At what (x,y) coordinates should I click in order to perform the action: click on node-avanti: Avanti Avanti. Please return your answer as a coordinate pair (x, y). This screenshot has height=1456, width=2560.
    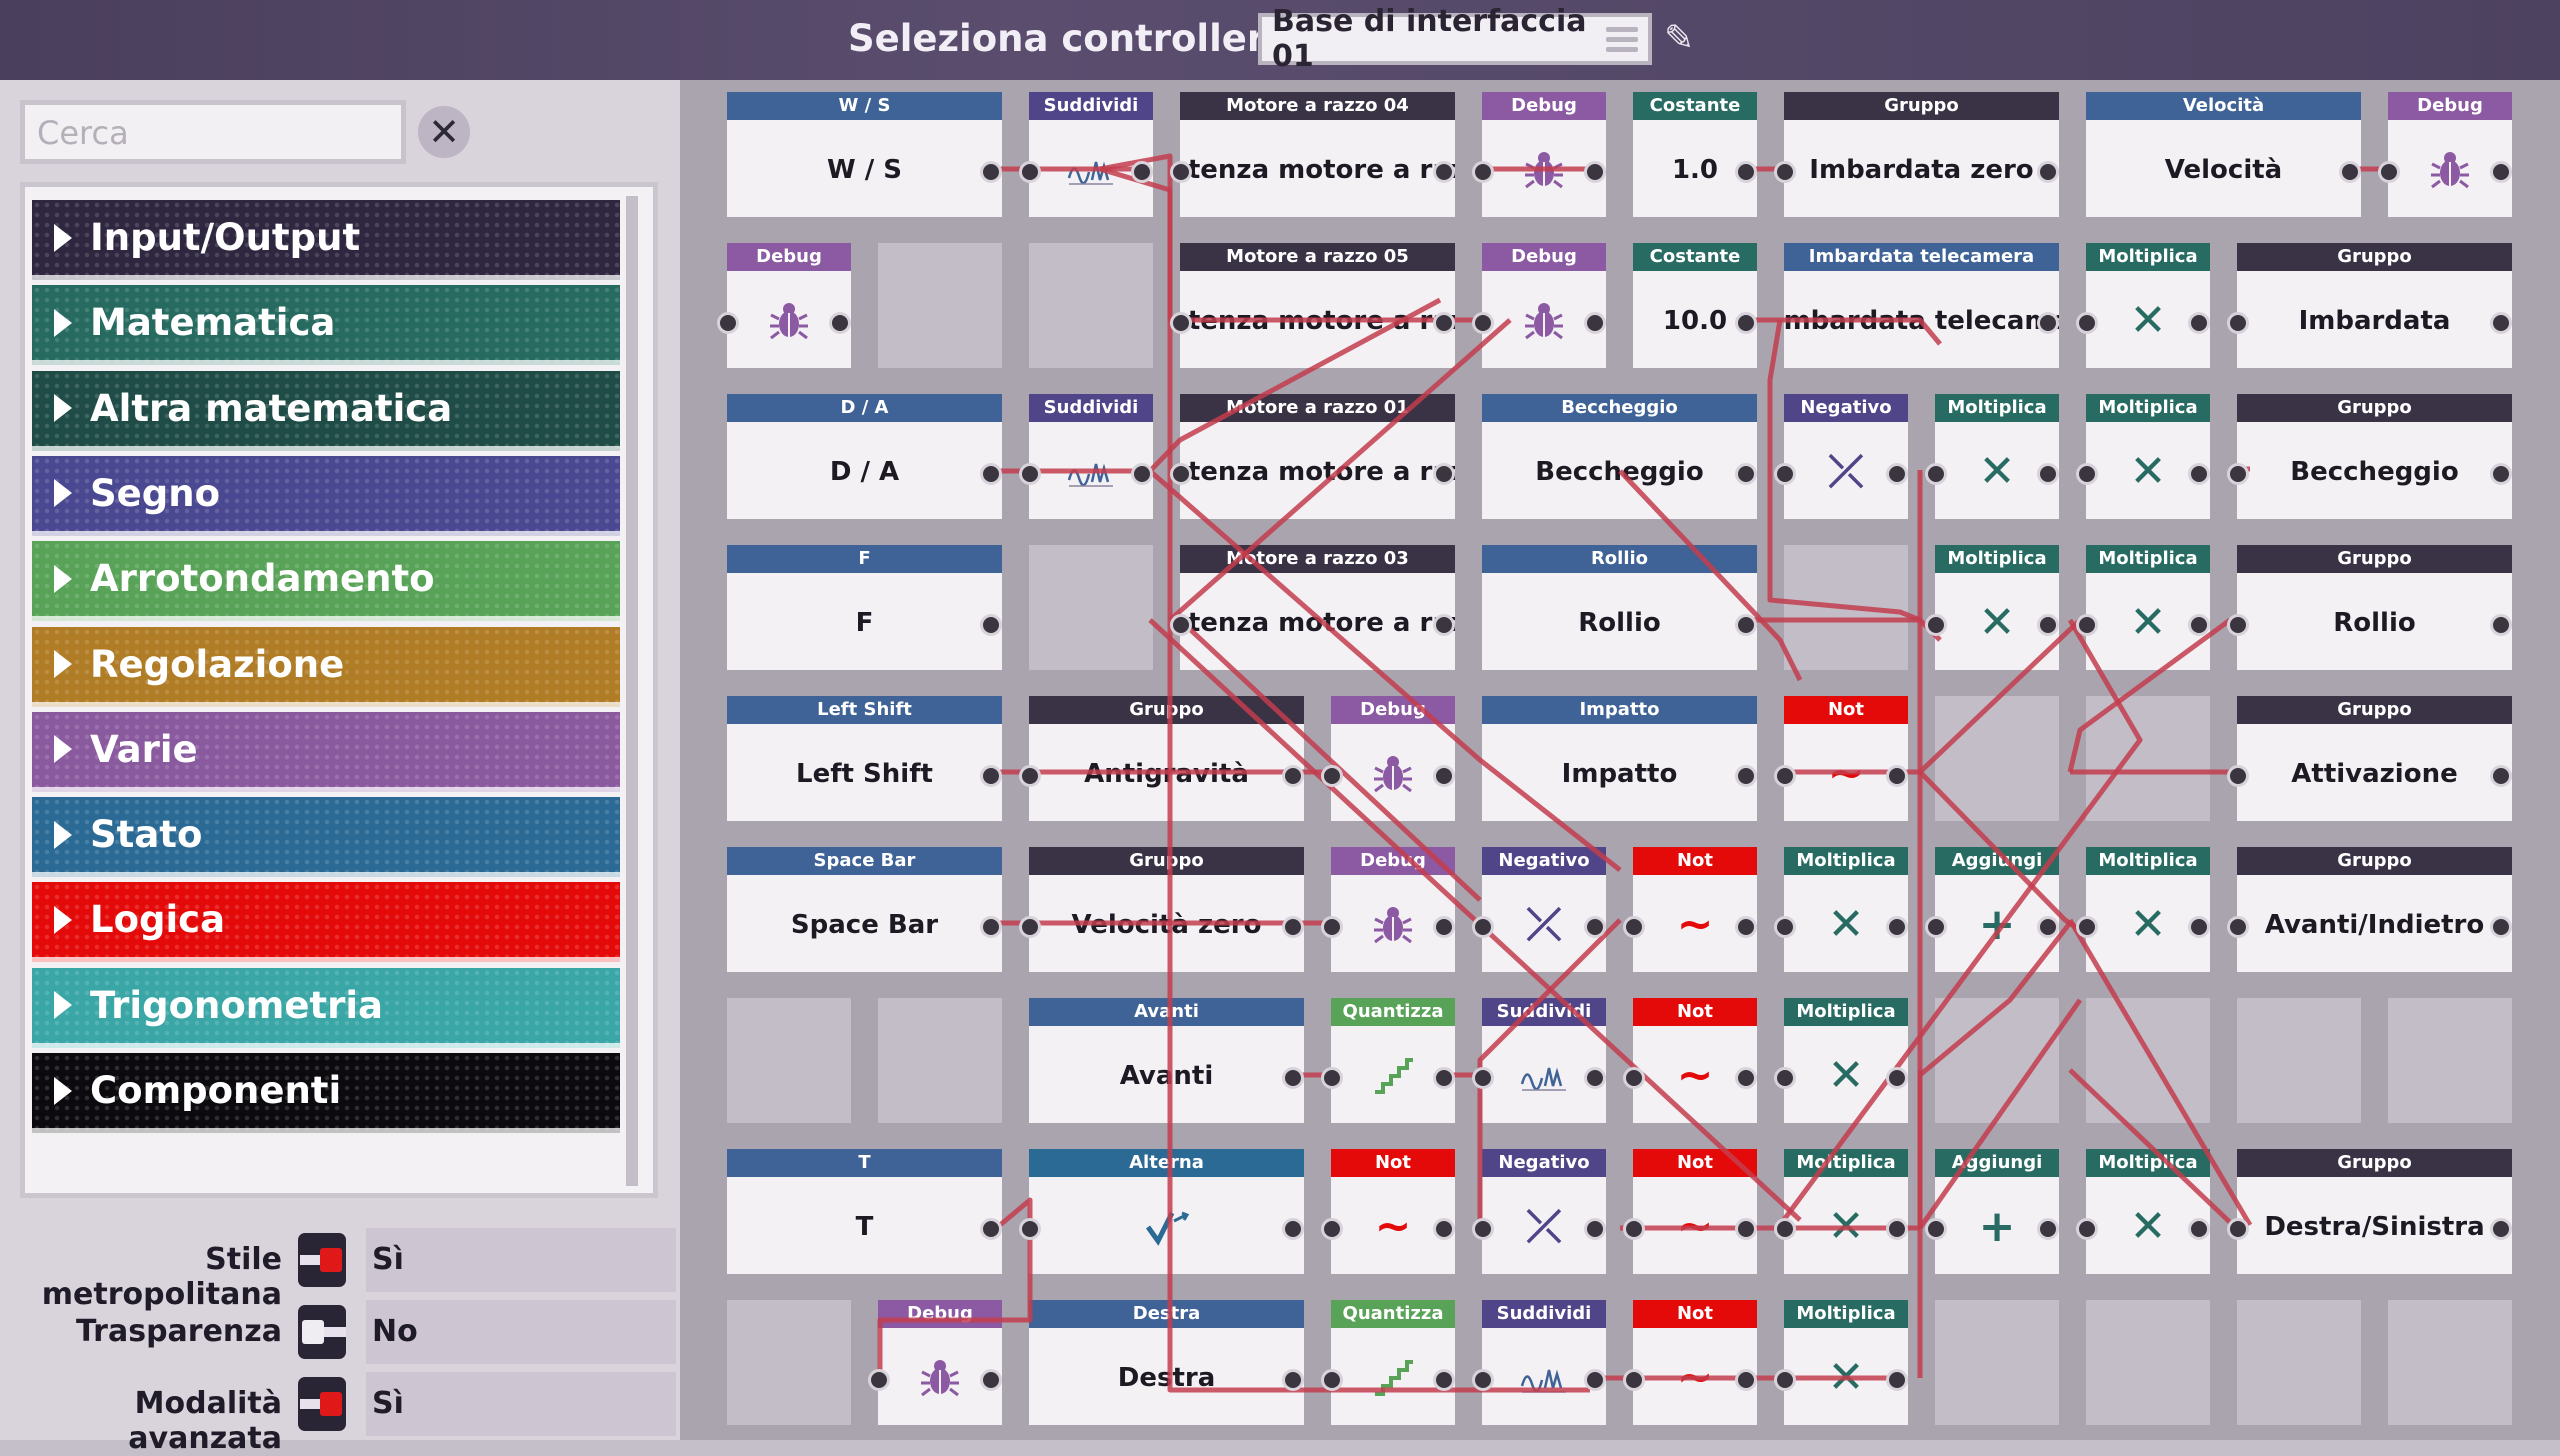
    Looking at the image, I should click on (1166, 1060).